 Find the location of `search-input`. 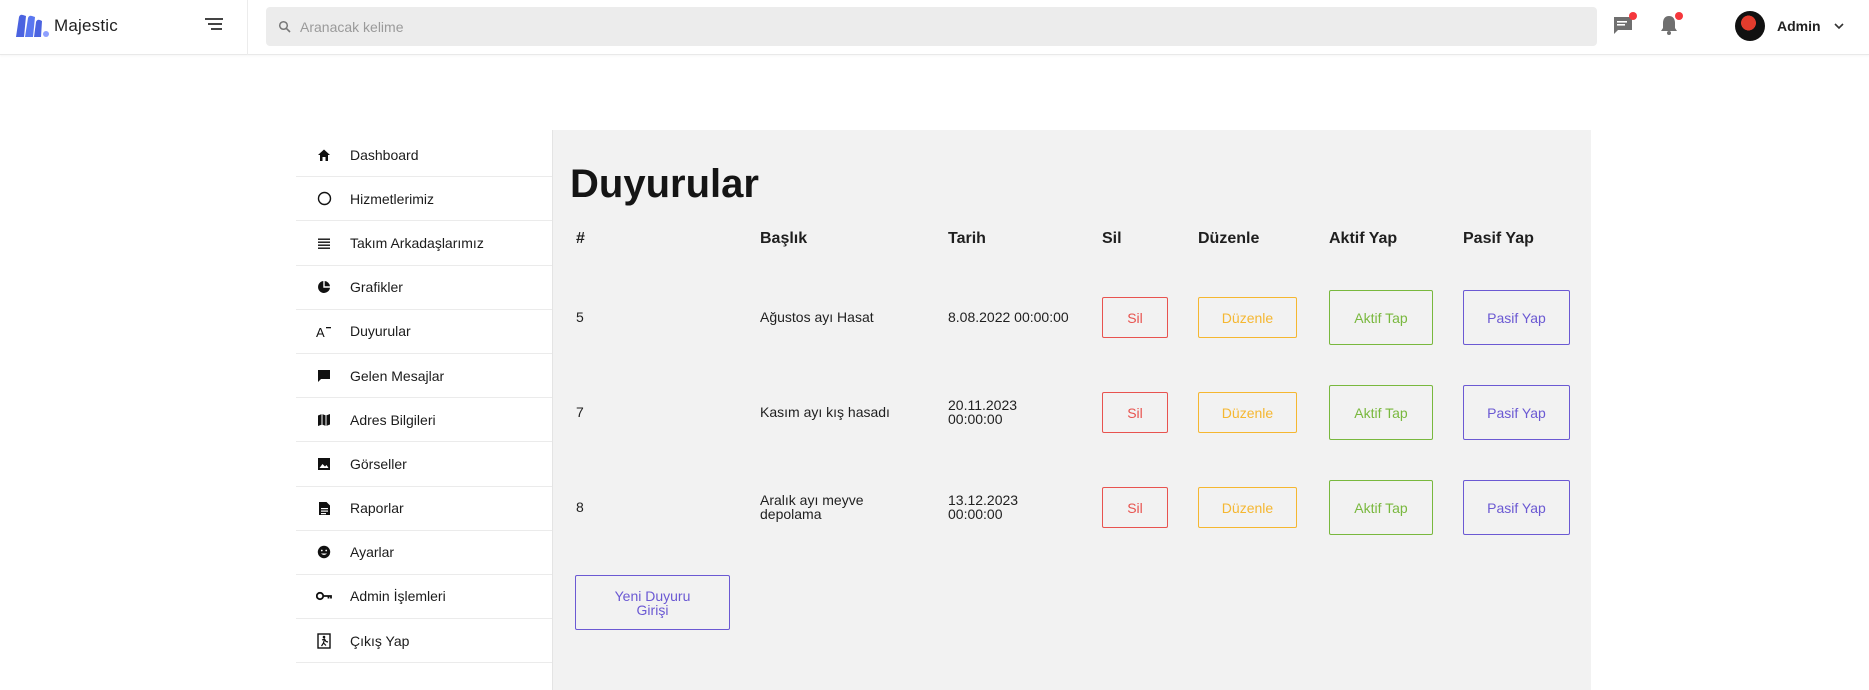

search-input is located at coordinates (930, 26).